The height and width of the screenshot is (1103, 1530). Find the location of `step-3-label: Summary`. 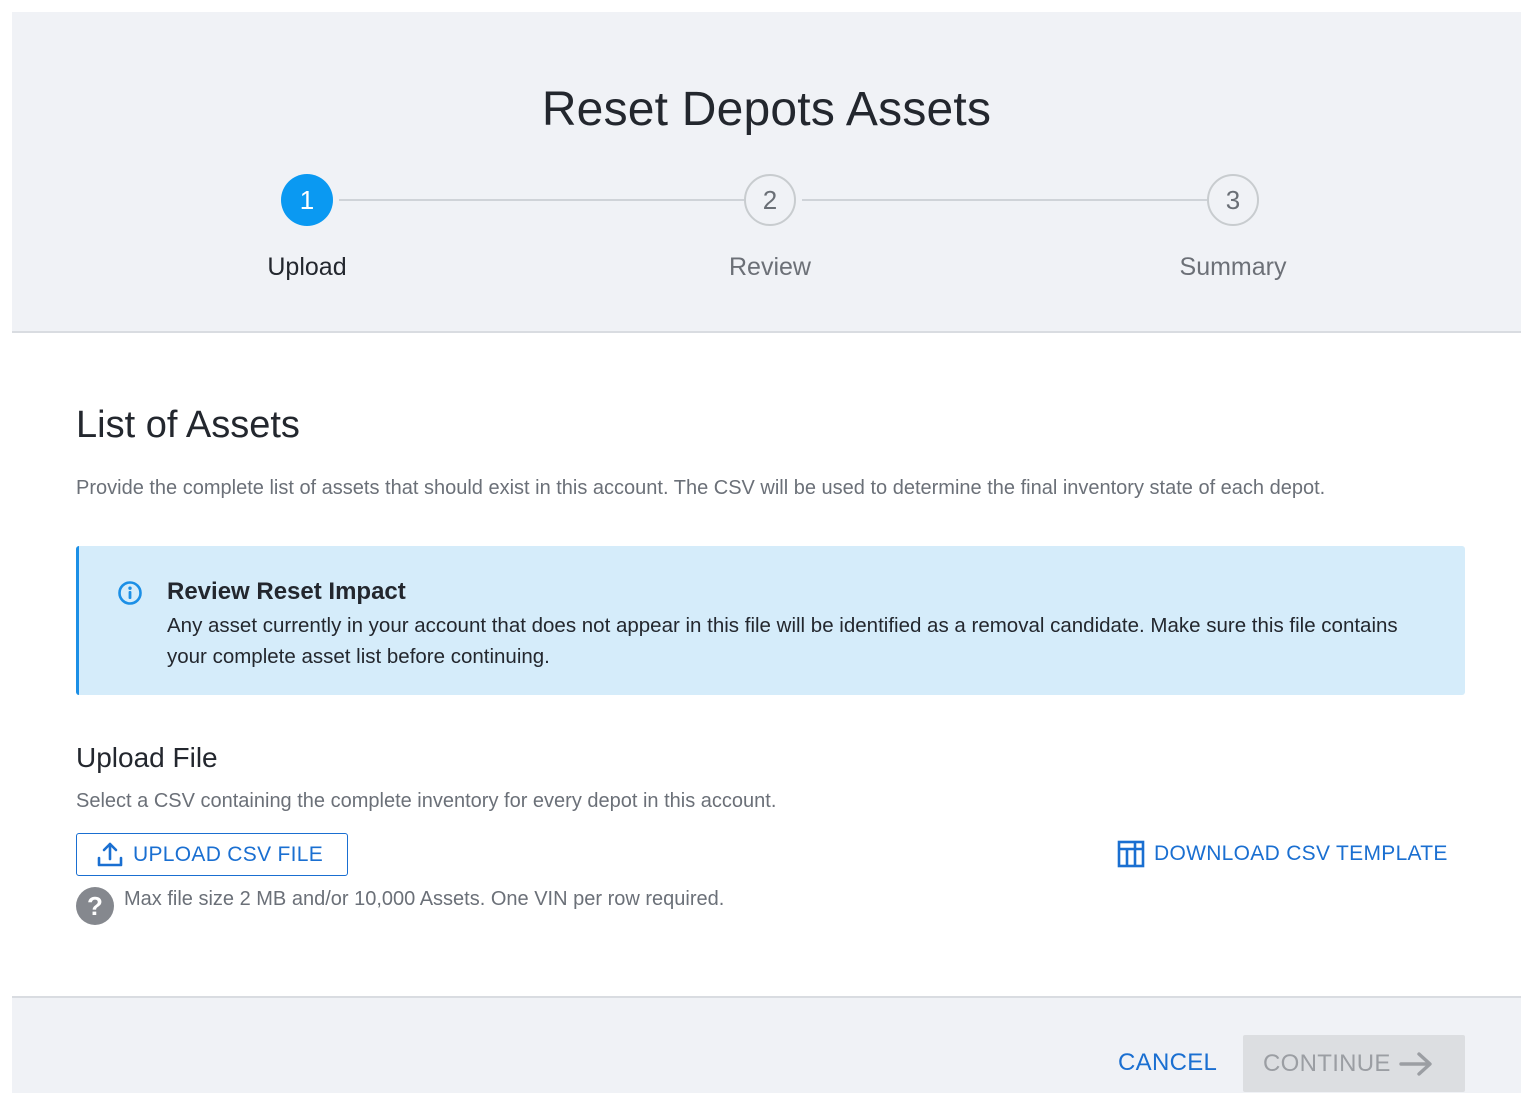

step-3-label: Summary is located at coordinates (1233, 267).